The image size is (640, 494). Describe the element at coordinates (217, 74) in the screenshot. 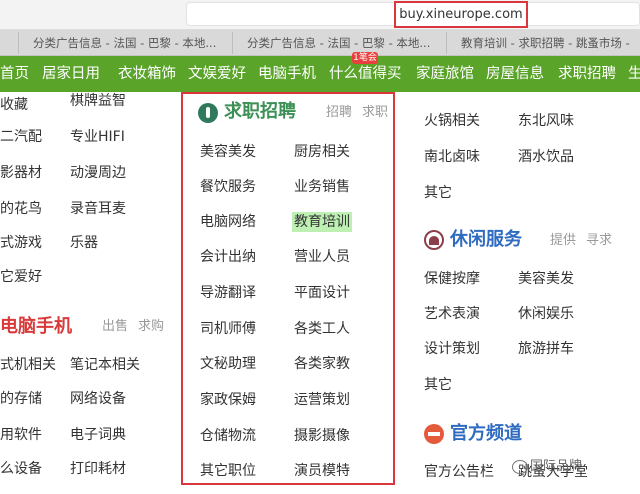

I see `nav-item-hobby: 文娱爱好` at that location.